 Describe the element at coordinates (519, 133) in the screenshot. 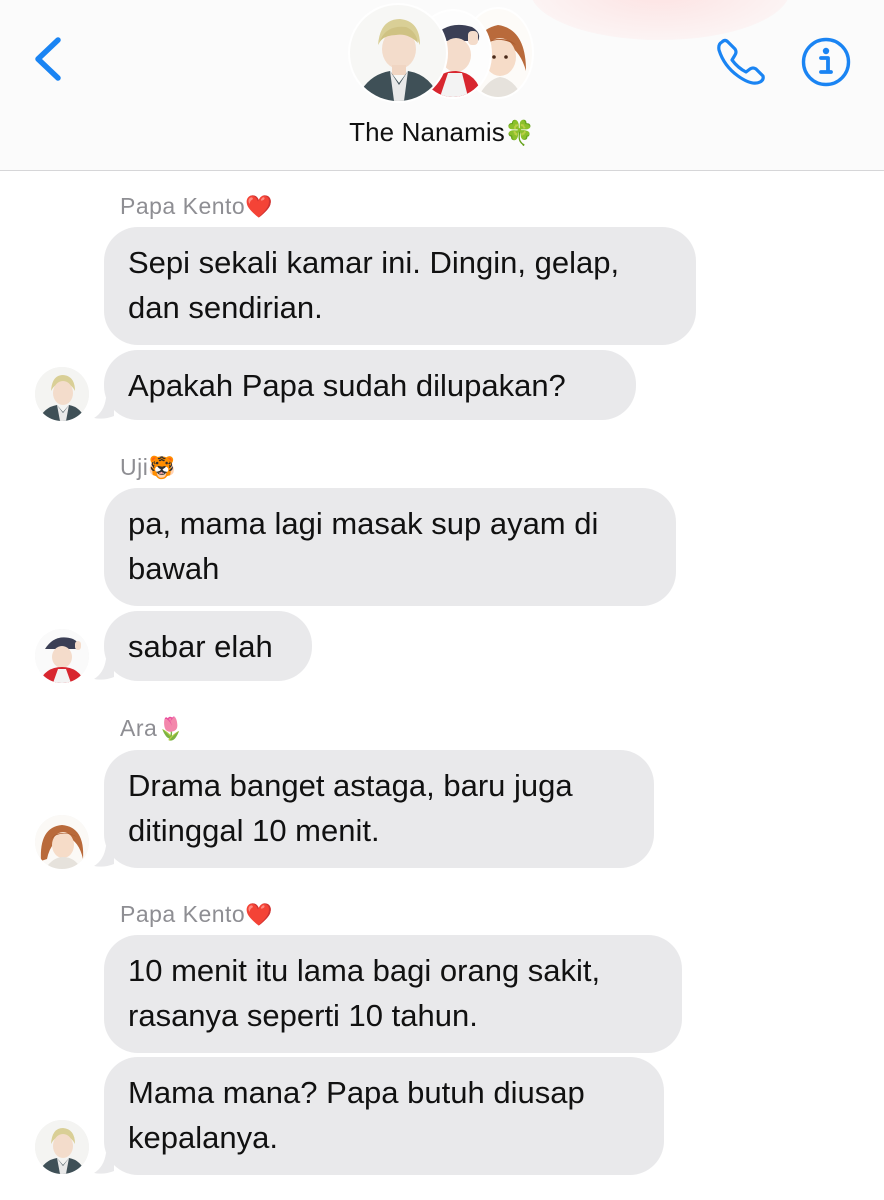

I see `clover-emoji: 🍀` at that location.